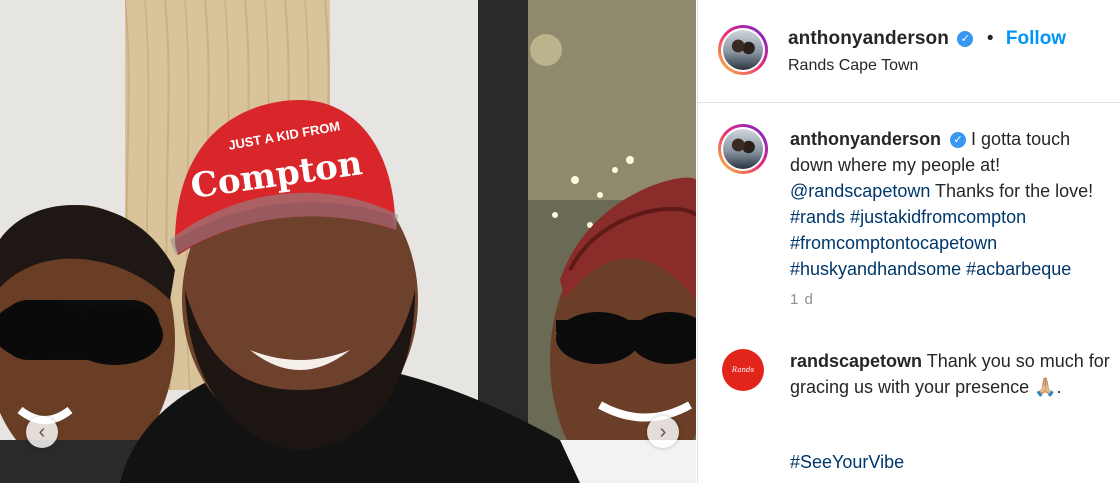 The image size is (1120, 483). What do you see at coordinates (743, 149) in the screenshot?
I see `caption-avatar` at bounding box center [743, 149].